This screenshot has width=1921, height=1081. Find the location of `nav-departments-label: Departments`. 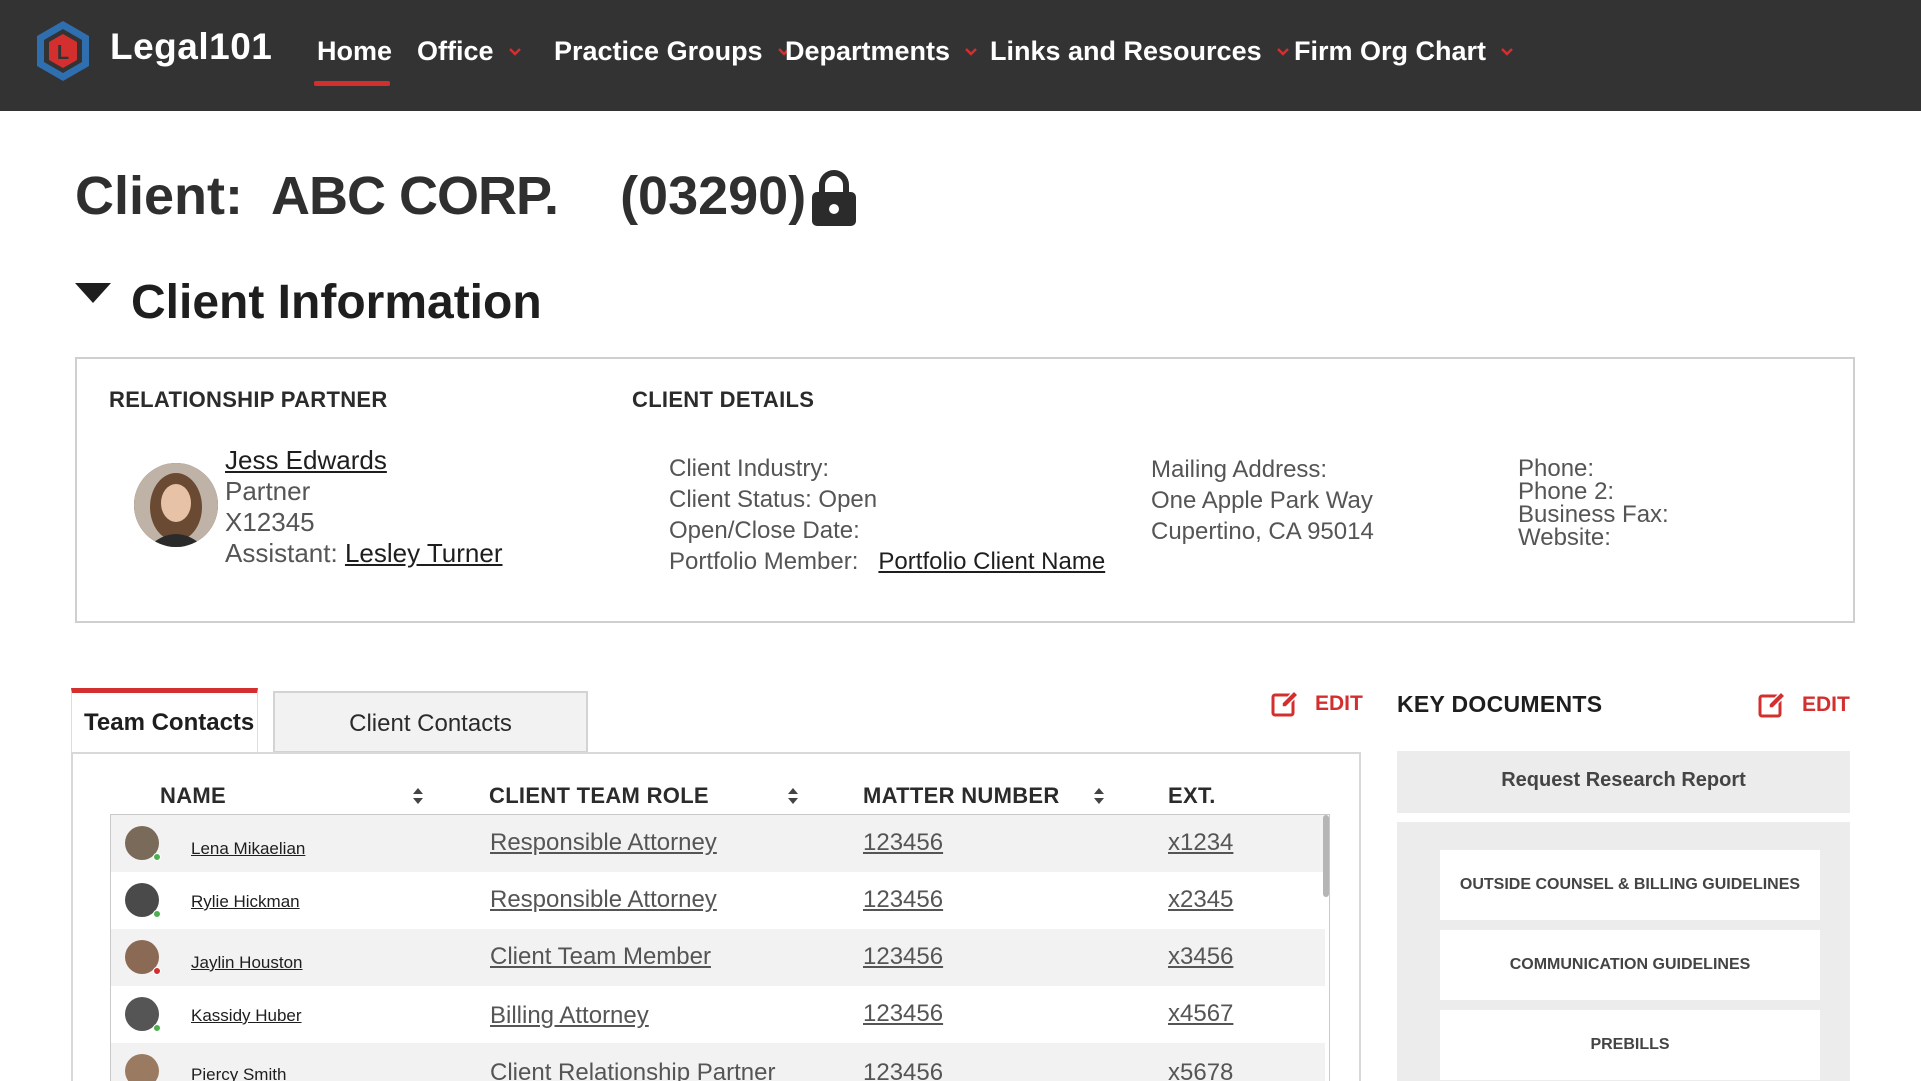

nav-departments-label: Departments is located at coordinates (868, 51).